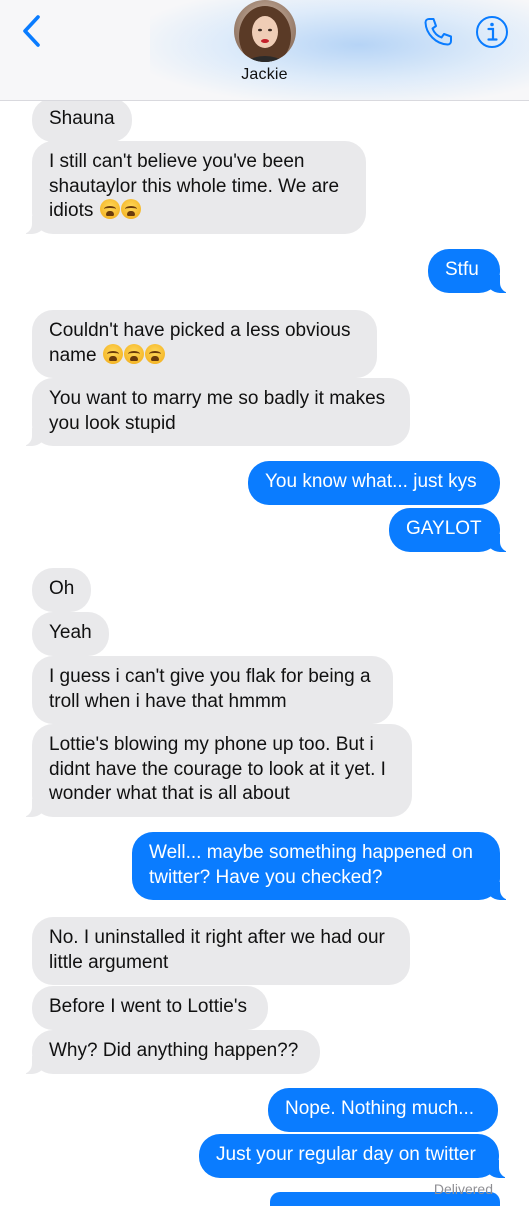 Image resolution: width=529 pixels, height=1206 pixels. I want to click on message-text: Shauna, so click(82, 118).